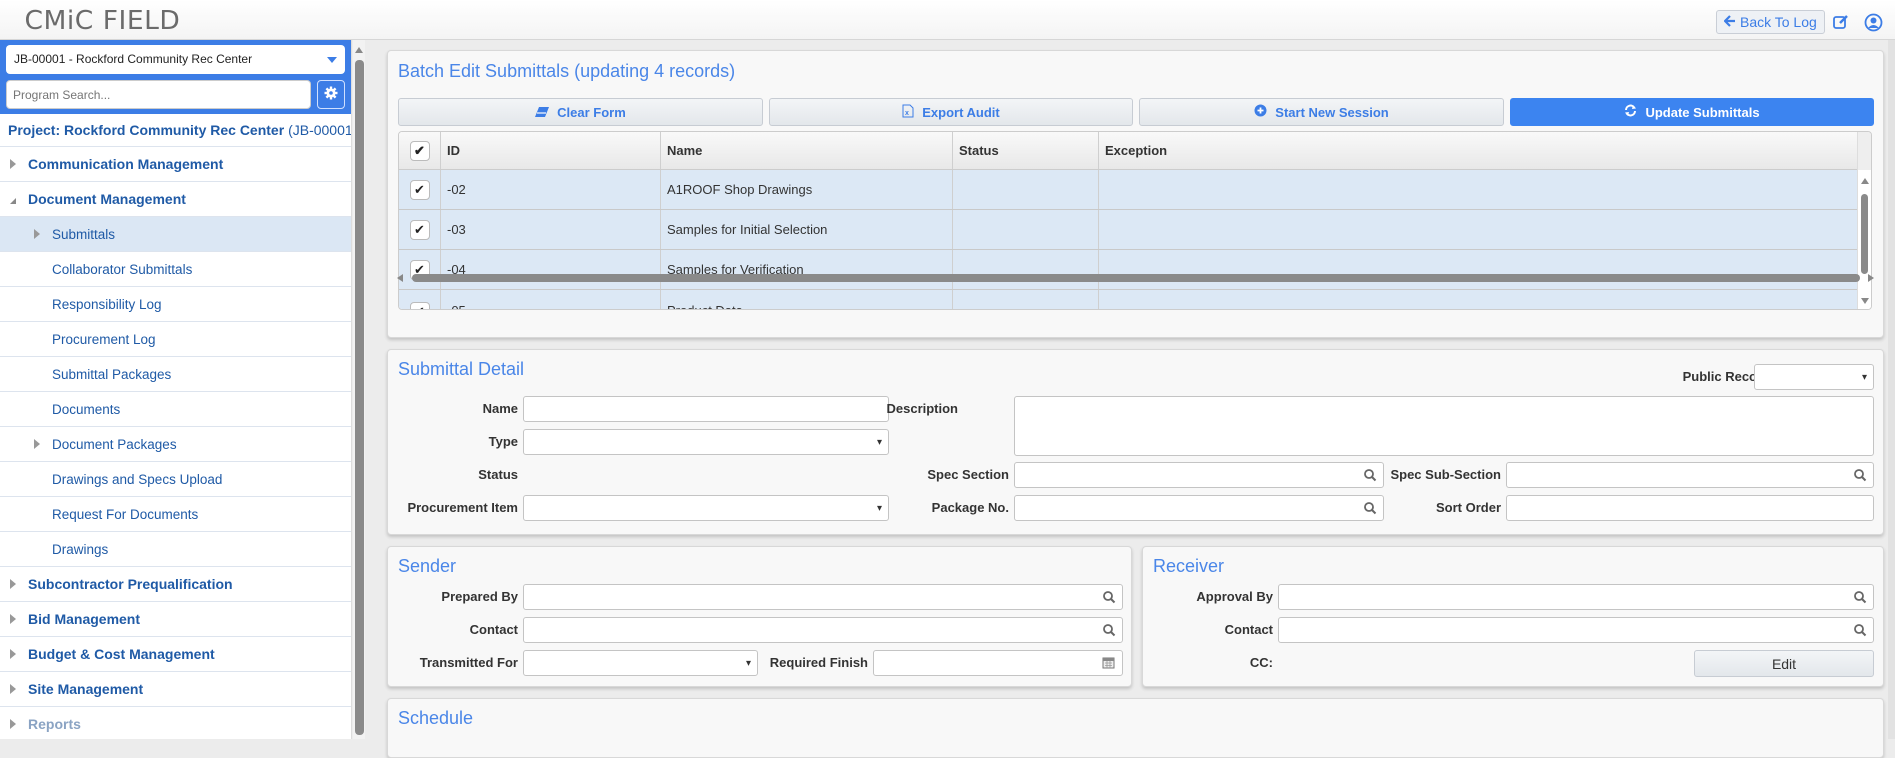  I want to click on grid-header: ✔ ID Name Status Exception, so click(1129, 151).